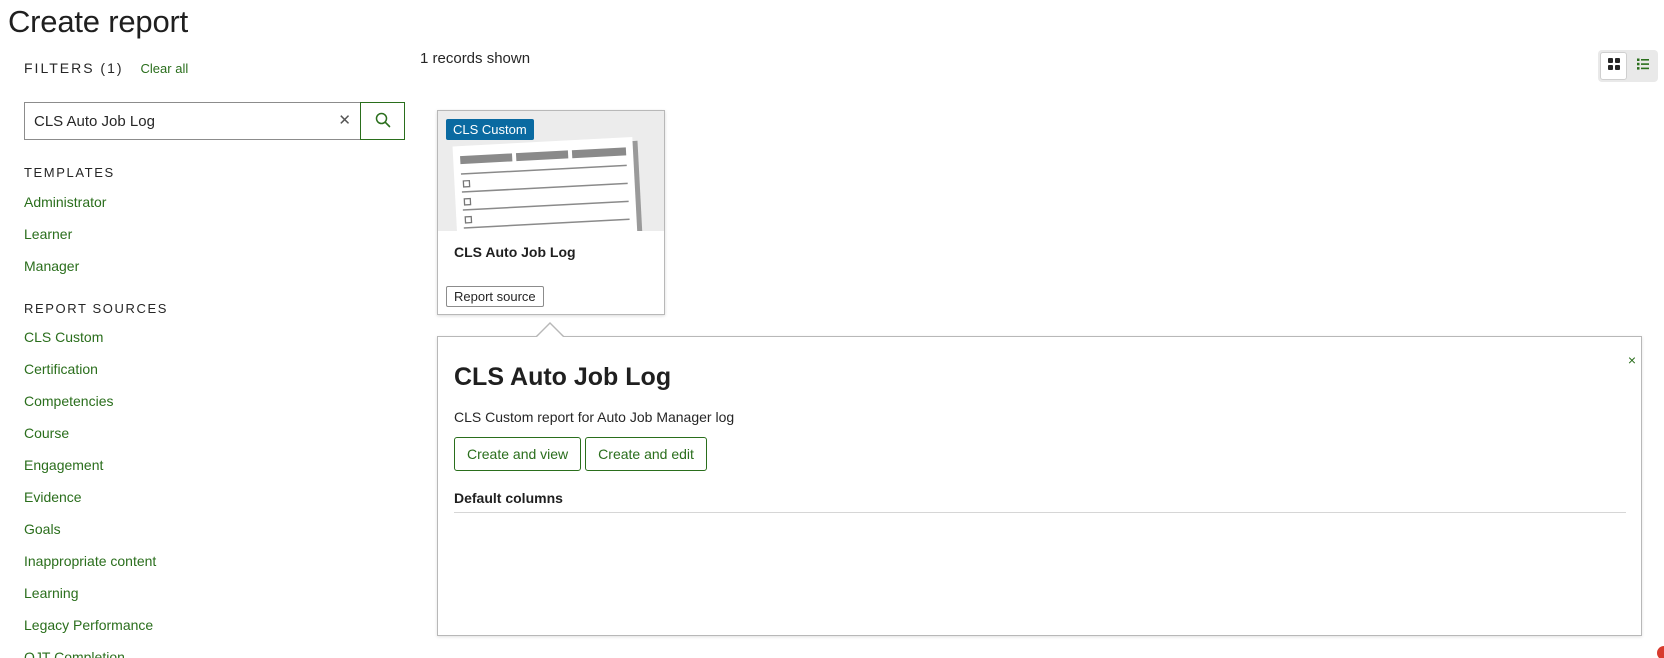 This screenshot has width=1664, height=658. What do you see at coordinates (563, 377) in the screenshot?
I see `detail-title: CLS Auto Job Log` at bounding box center [563, 377].